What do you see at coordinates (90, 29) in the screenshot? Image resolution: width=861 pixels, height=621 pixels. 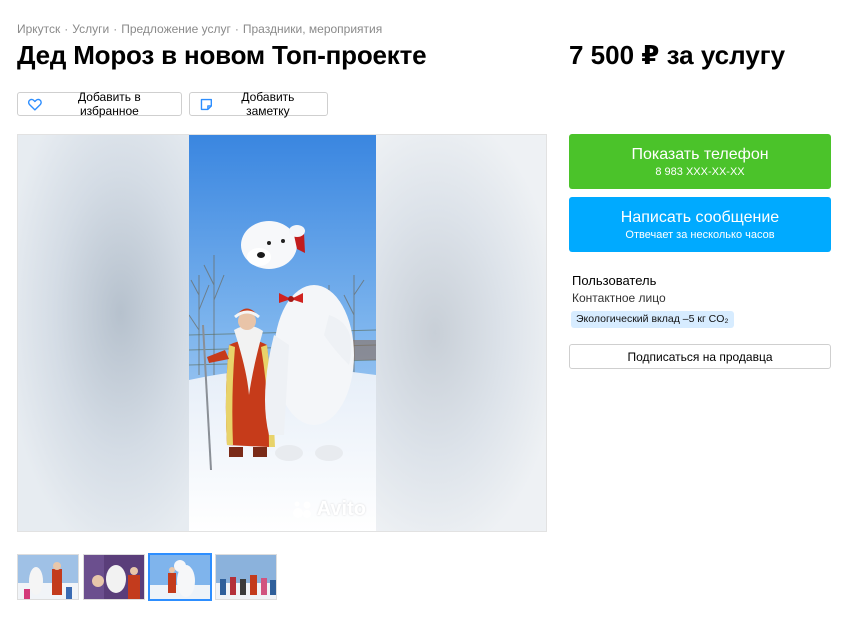 I see `breadcrumb-services: Услуги` at bounding box center [90, 29].